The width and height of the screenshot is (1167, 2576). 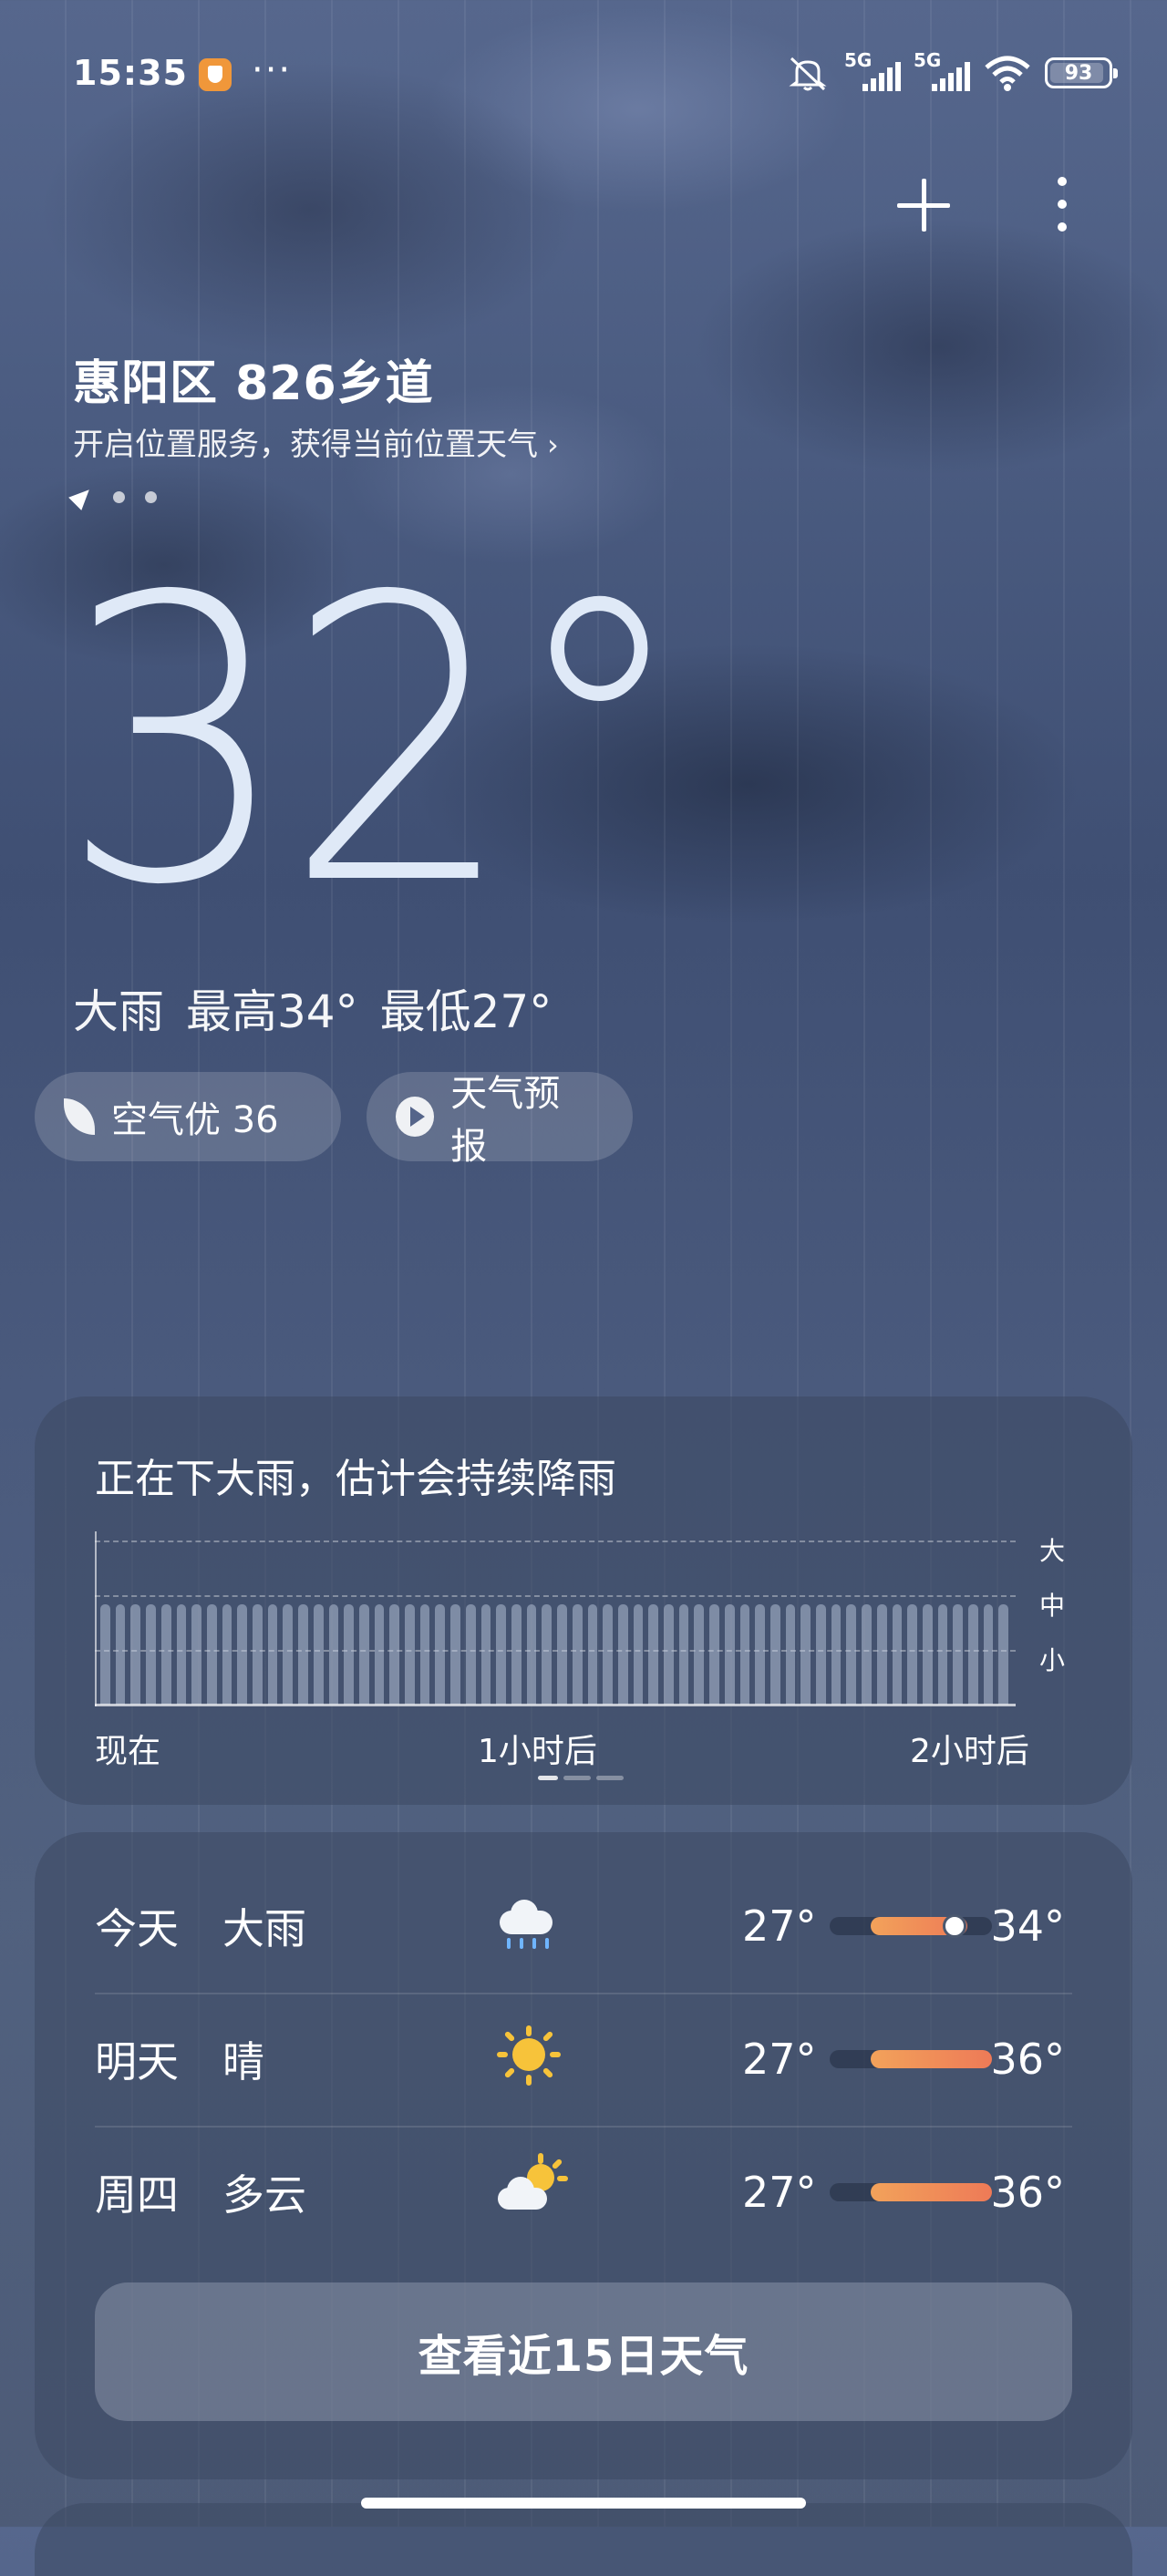 What do you see at coordinates (1062, 204) in the screenshot?
I see `more-options-button` at bounding box center [1062, 204].